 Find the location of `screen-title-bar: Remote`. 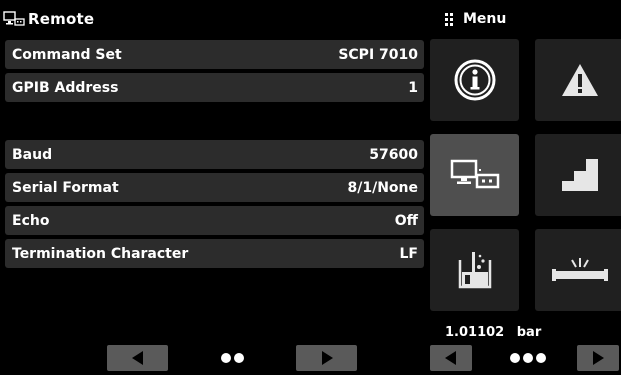

screen-title-bar: Remote is located at coordinates (48, 19).